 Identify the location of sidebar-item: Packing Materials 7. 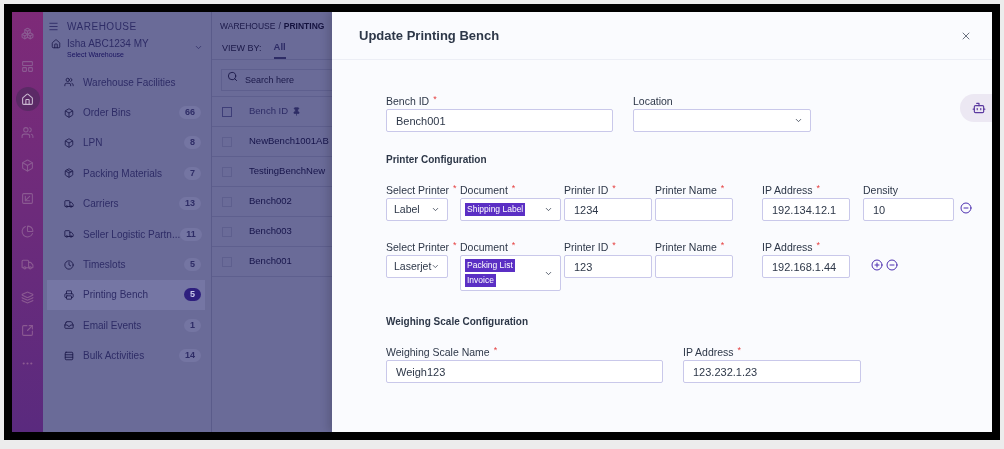
(126, 173).